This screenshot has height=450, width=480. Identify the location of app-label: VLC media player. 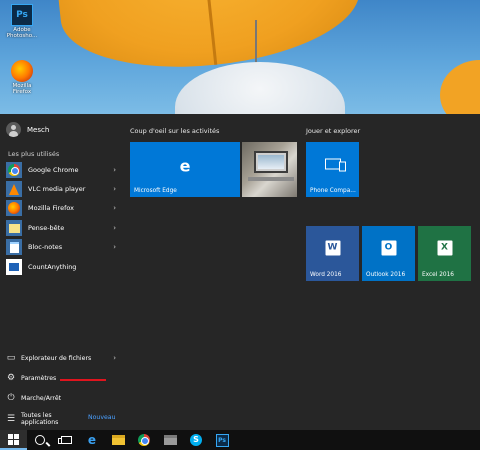
(57, 189).